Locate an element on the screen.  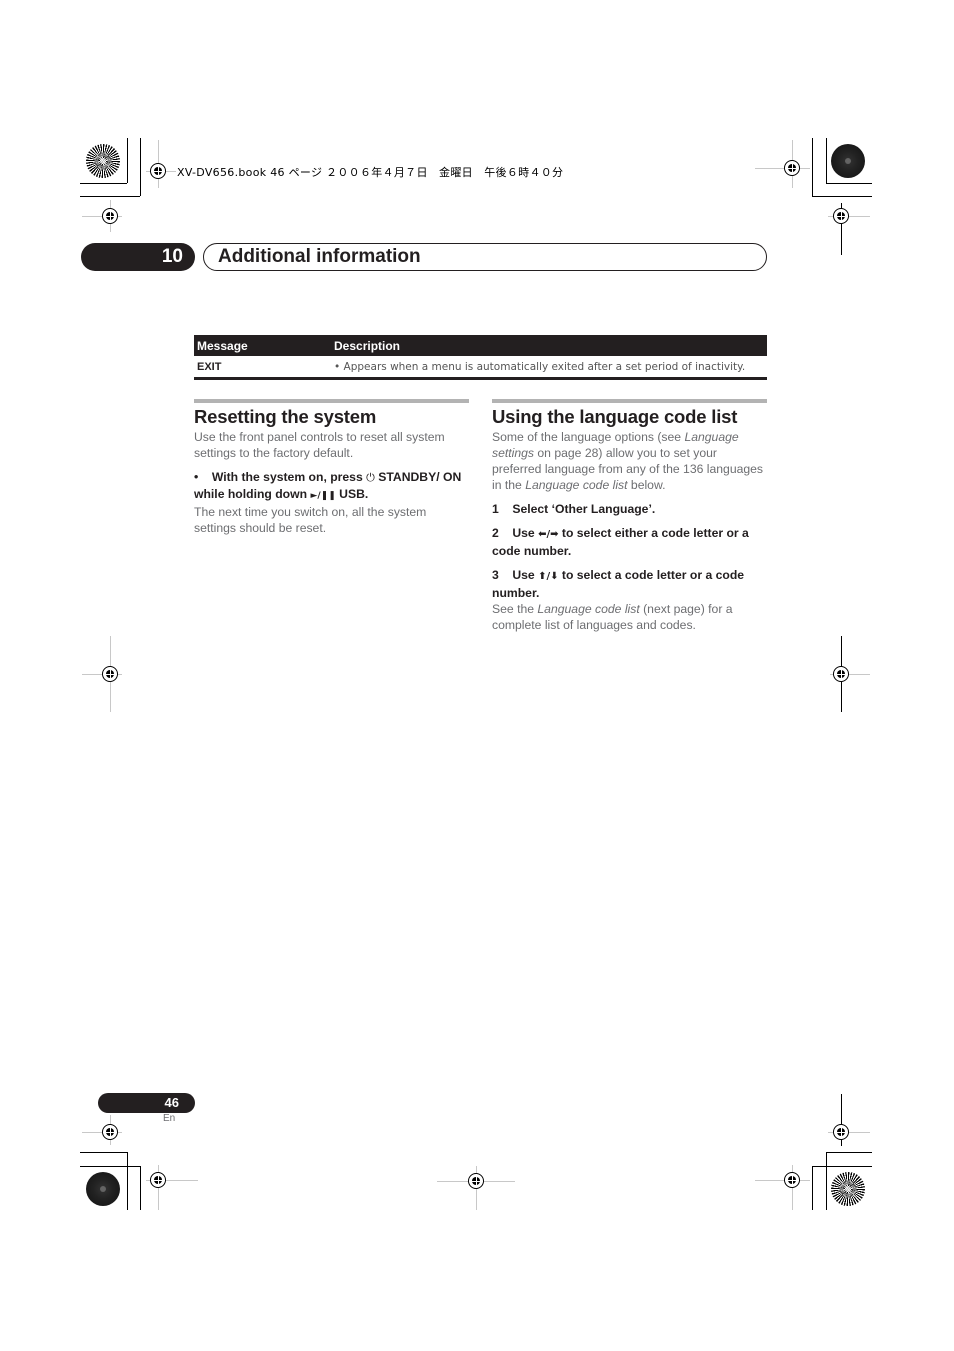
intro-text: Some of the language options (see is located at coordinates (588, 437).